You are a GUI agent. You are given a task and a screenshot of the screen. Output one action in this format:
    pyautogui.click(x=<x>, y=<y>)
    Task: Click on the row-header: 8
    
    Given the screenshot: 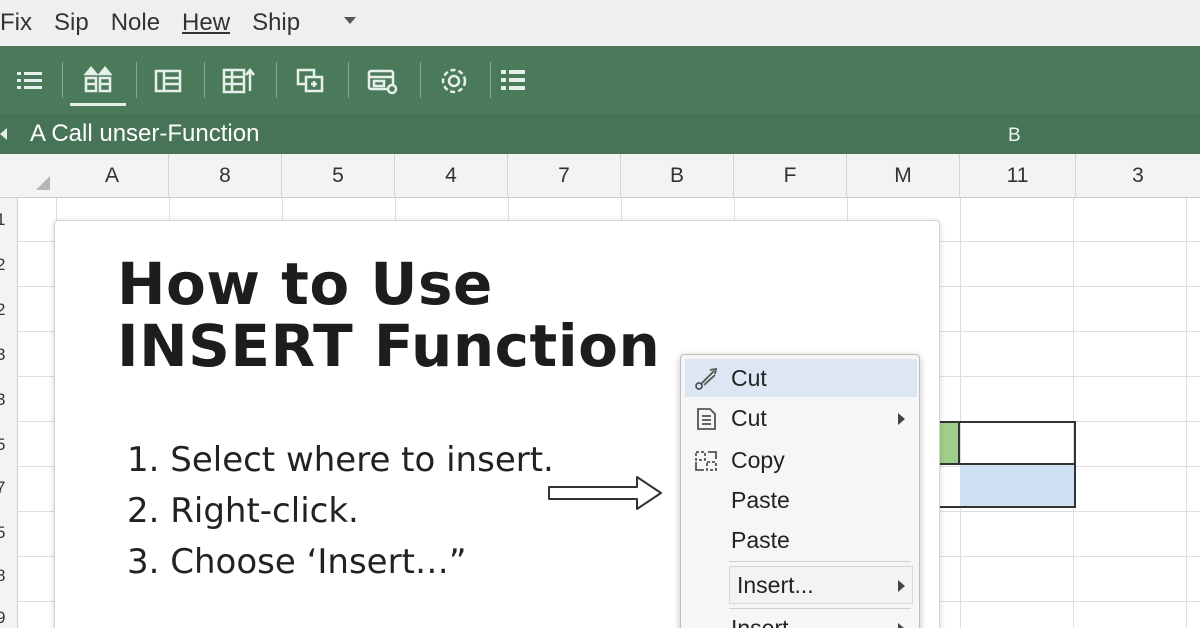 What is the action you would take?
    pyautogui.click(x=8, y=576)
    